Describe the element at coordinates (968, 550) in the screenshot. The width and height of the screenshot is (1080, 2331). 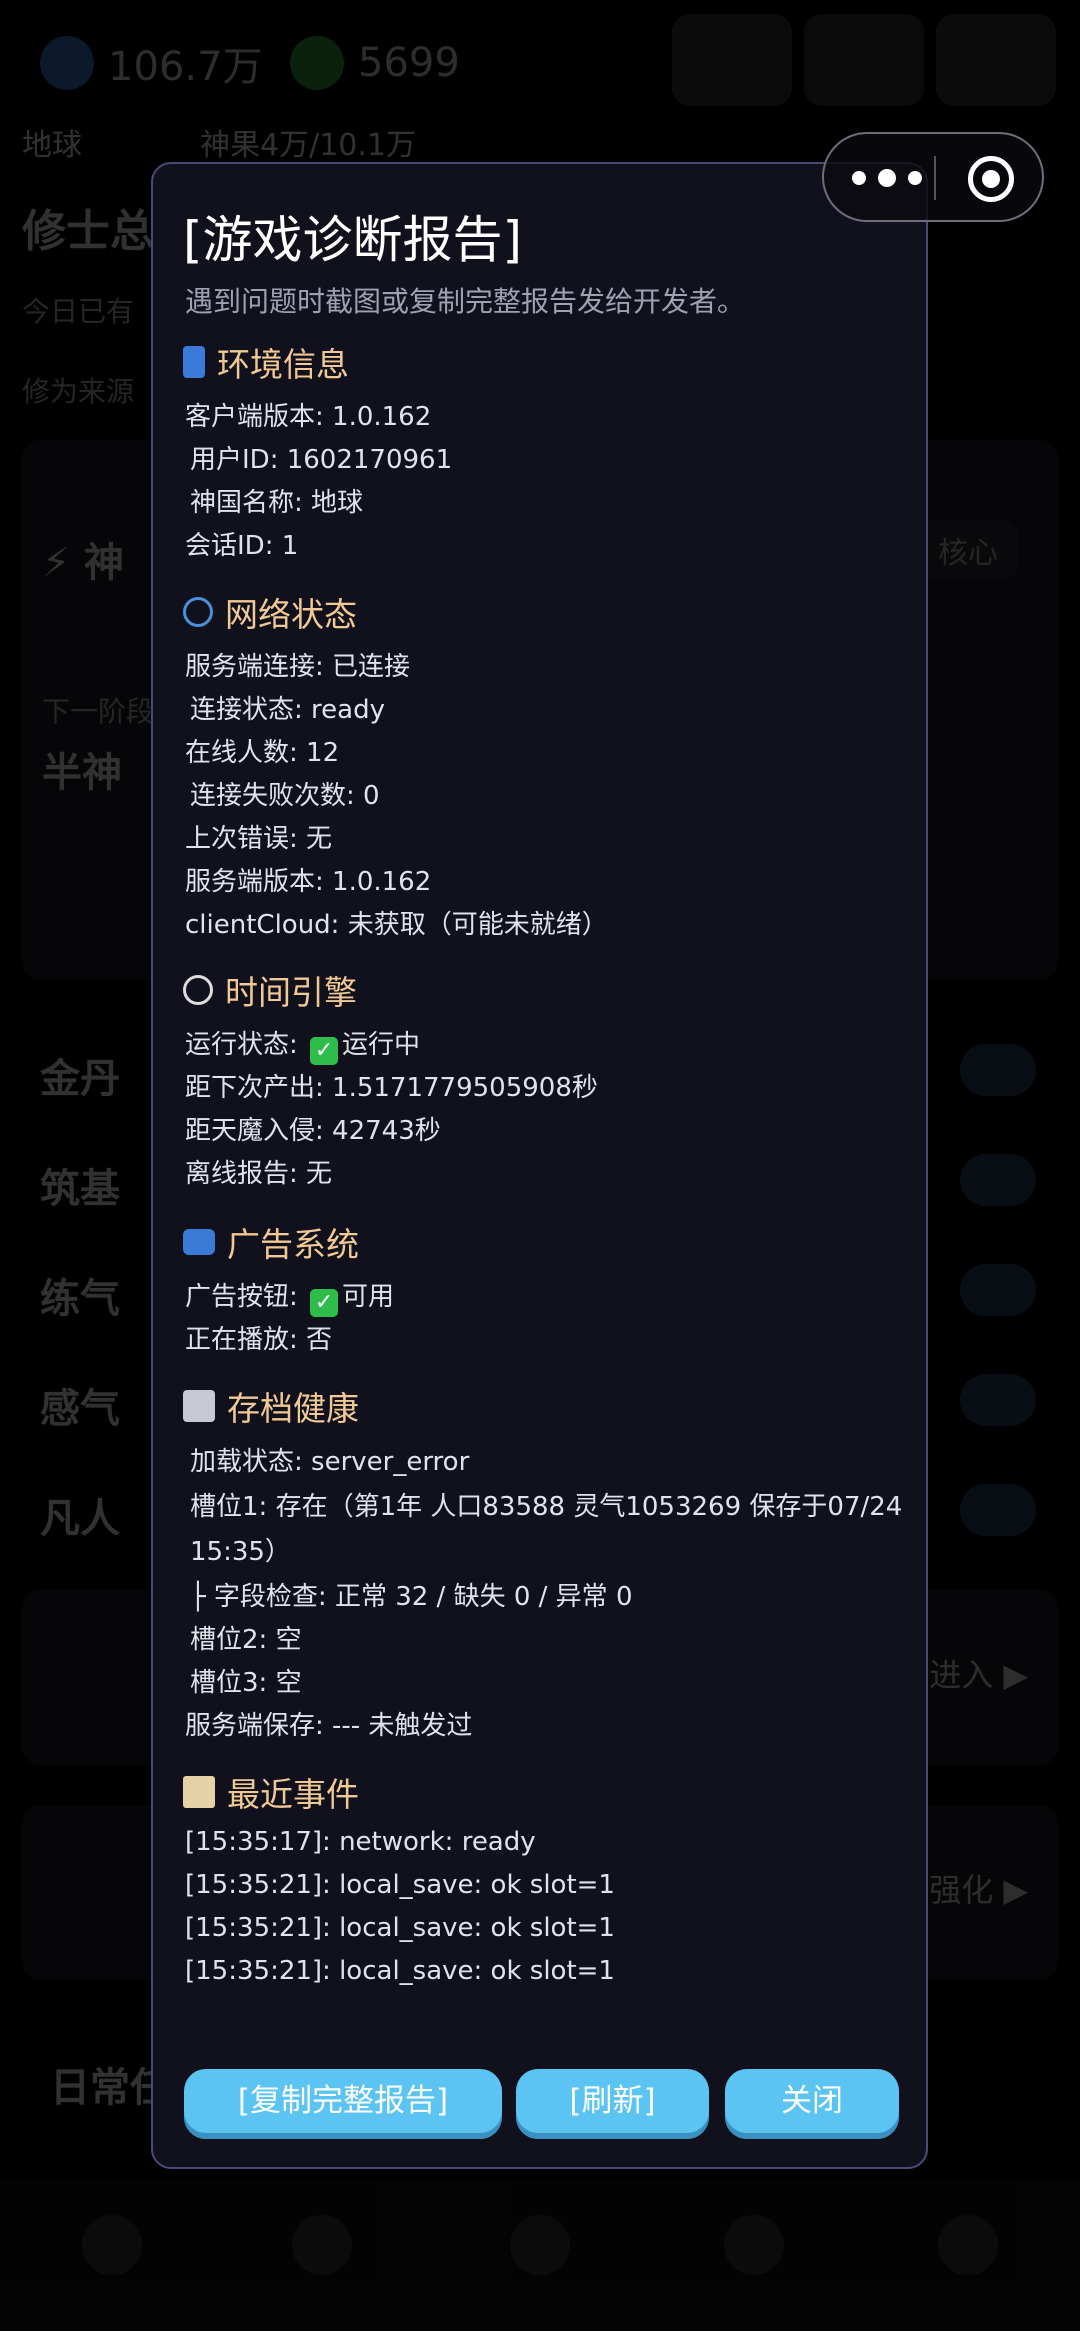
I see `core-tag: 核心` at that location.